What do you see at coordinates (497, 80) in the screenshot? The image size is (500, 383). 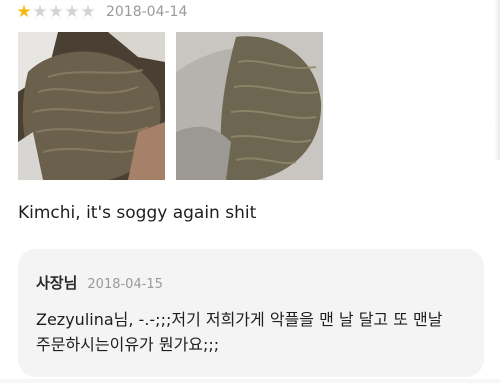 I see `scroll-edge` at bounding box center [497, 80].